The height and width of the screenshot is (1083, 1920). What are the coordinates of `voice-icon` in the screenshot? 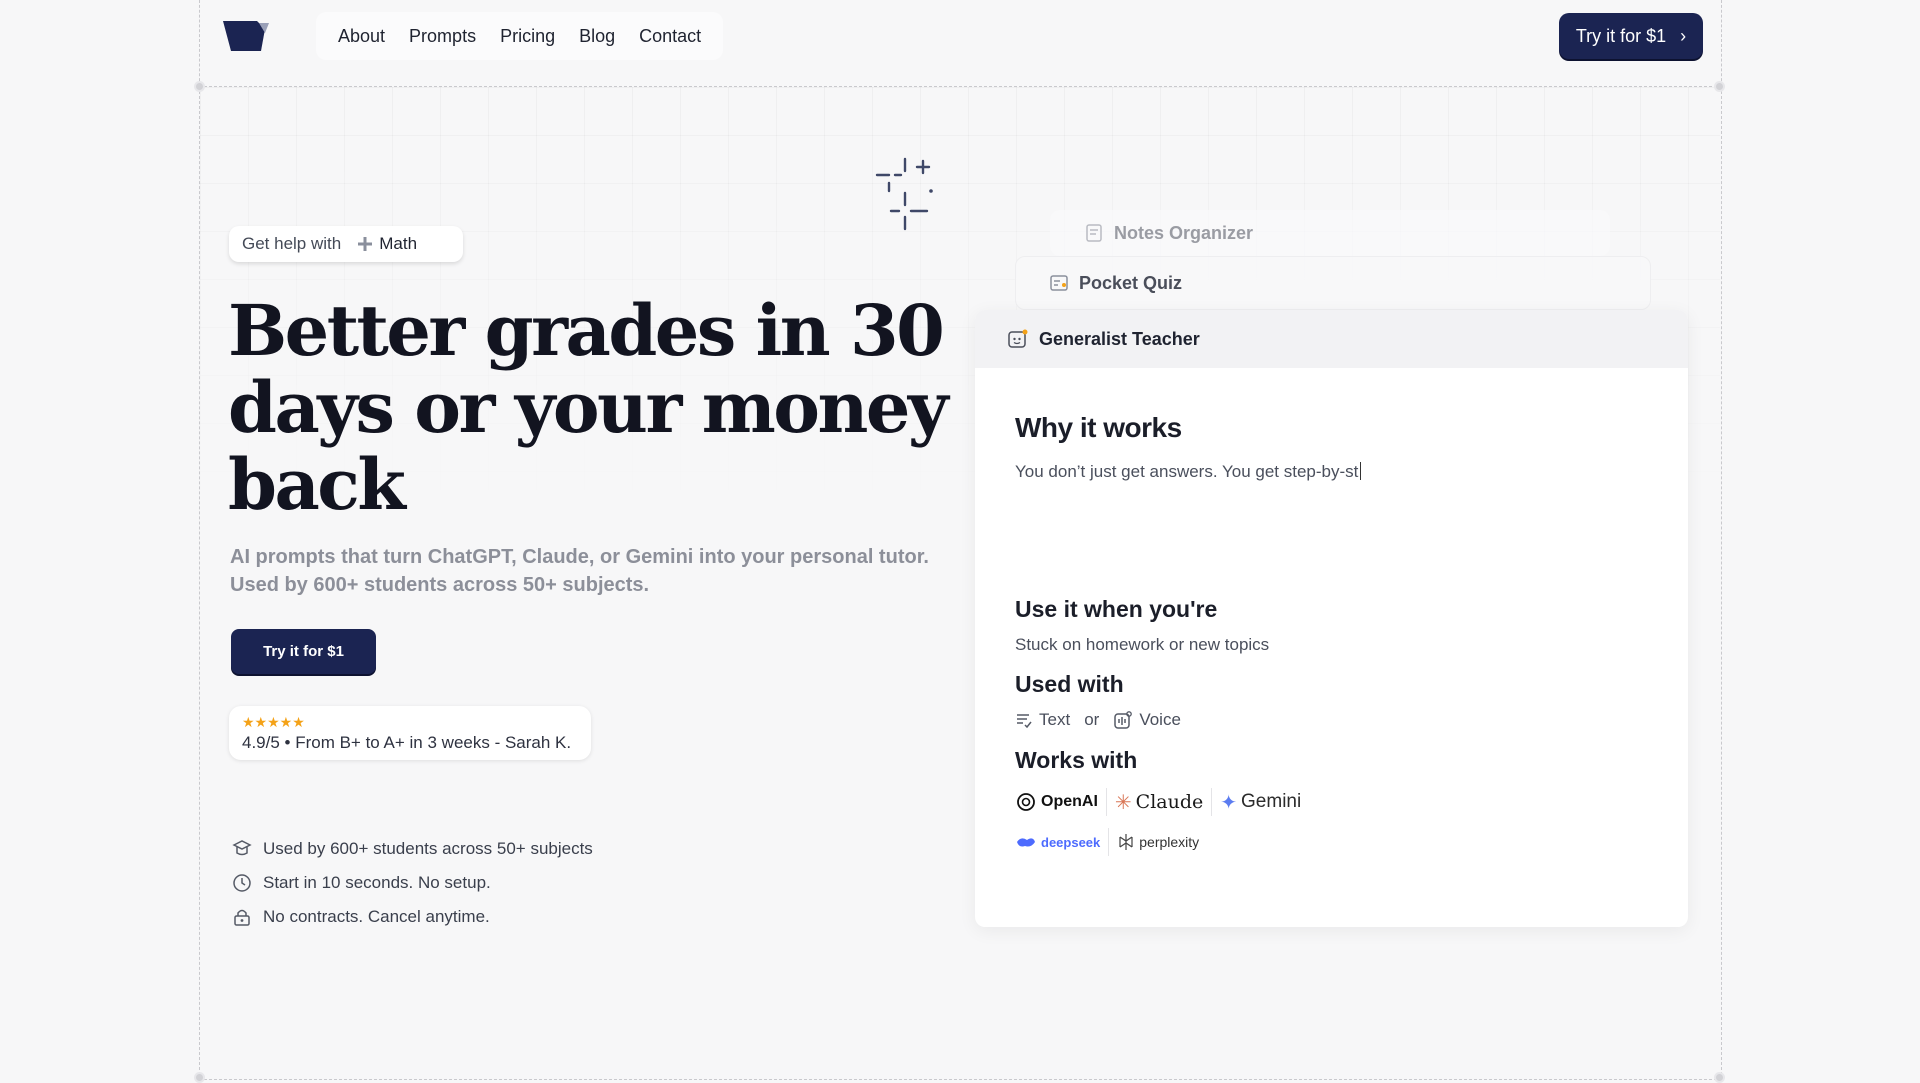 It's located at (1123, 720).